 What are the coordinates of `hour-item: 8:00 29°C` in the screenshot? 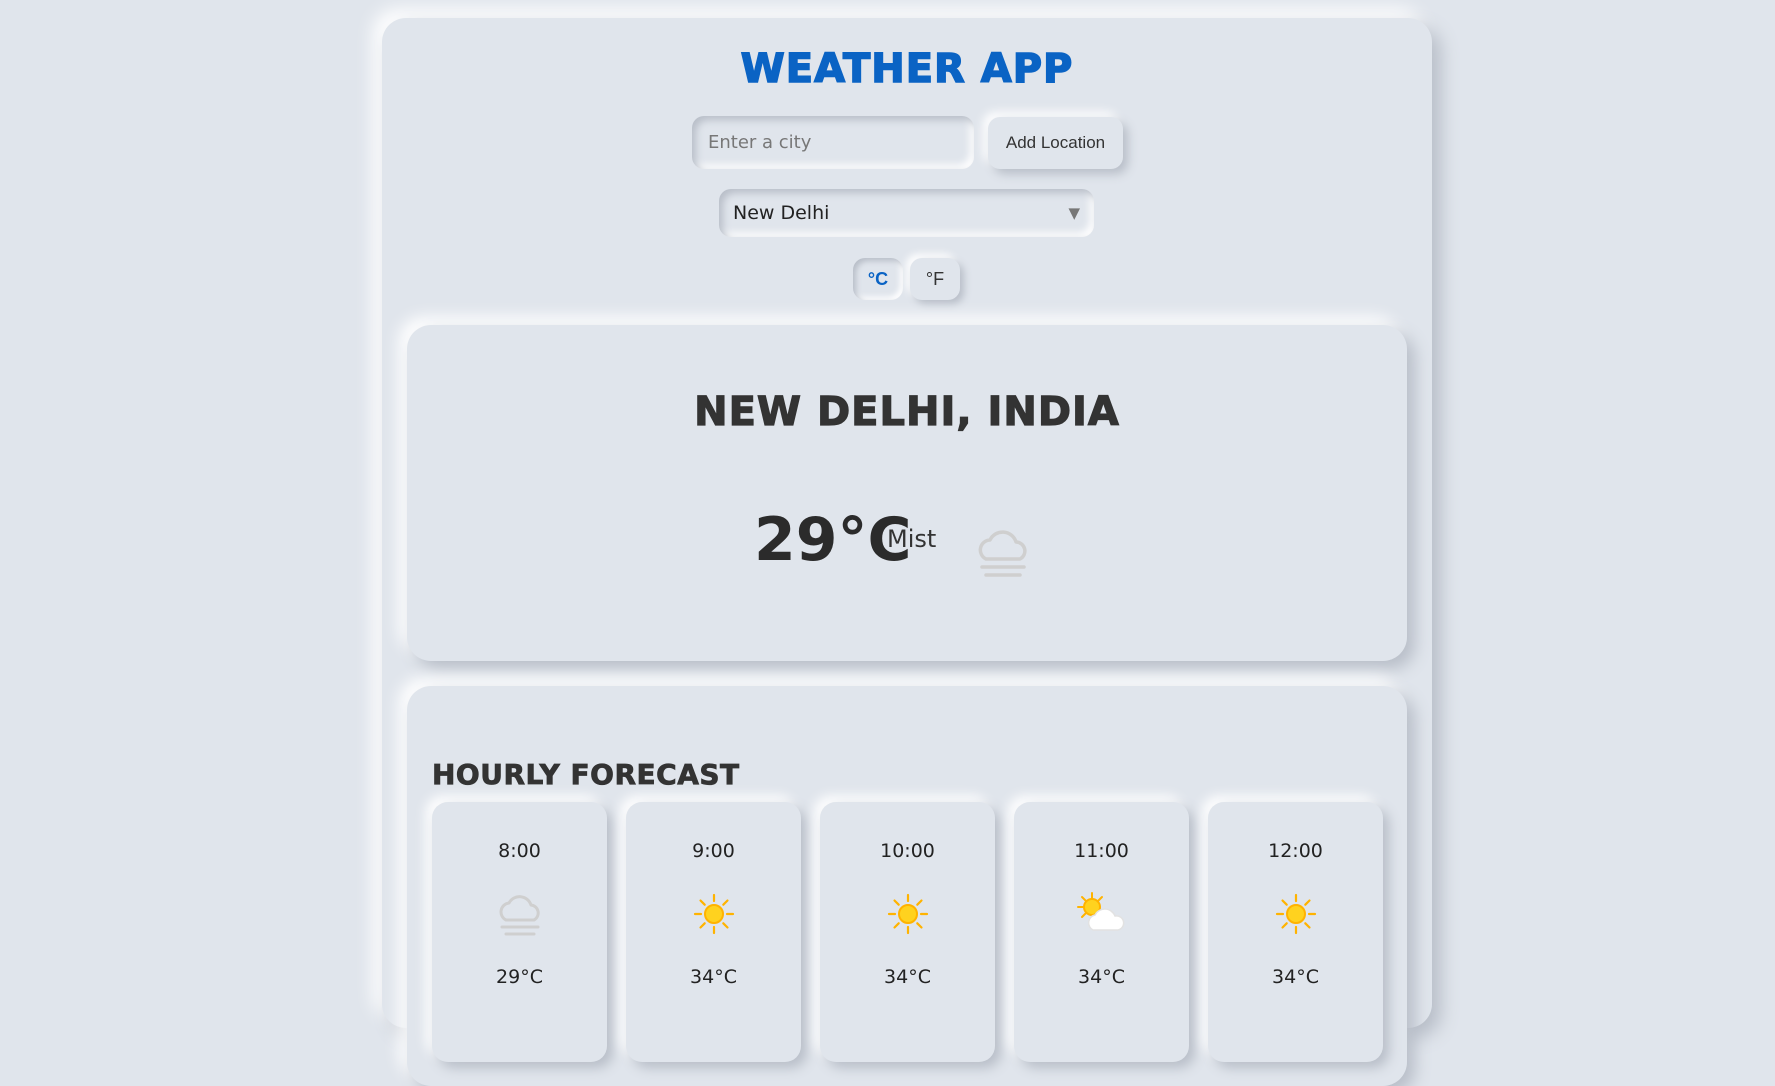 It's located at (519, 932).